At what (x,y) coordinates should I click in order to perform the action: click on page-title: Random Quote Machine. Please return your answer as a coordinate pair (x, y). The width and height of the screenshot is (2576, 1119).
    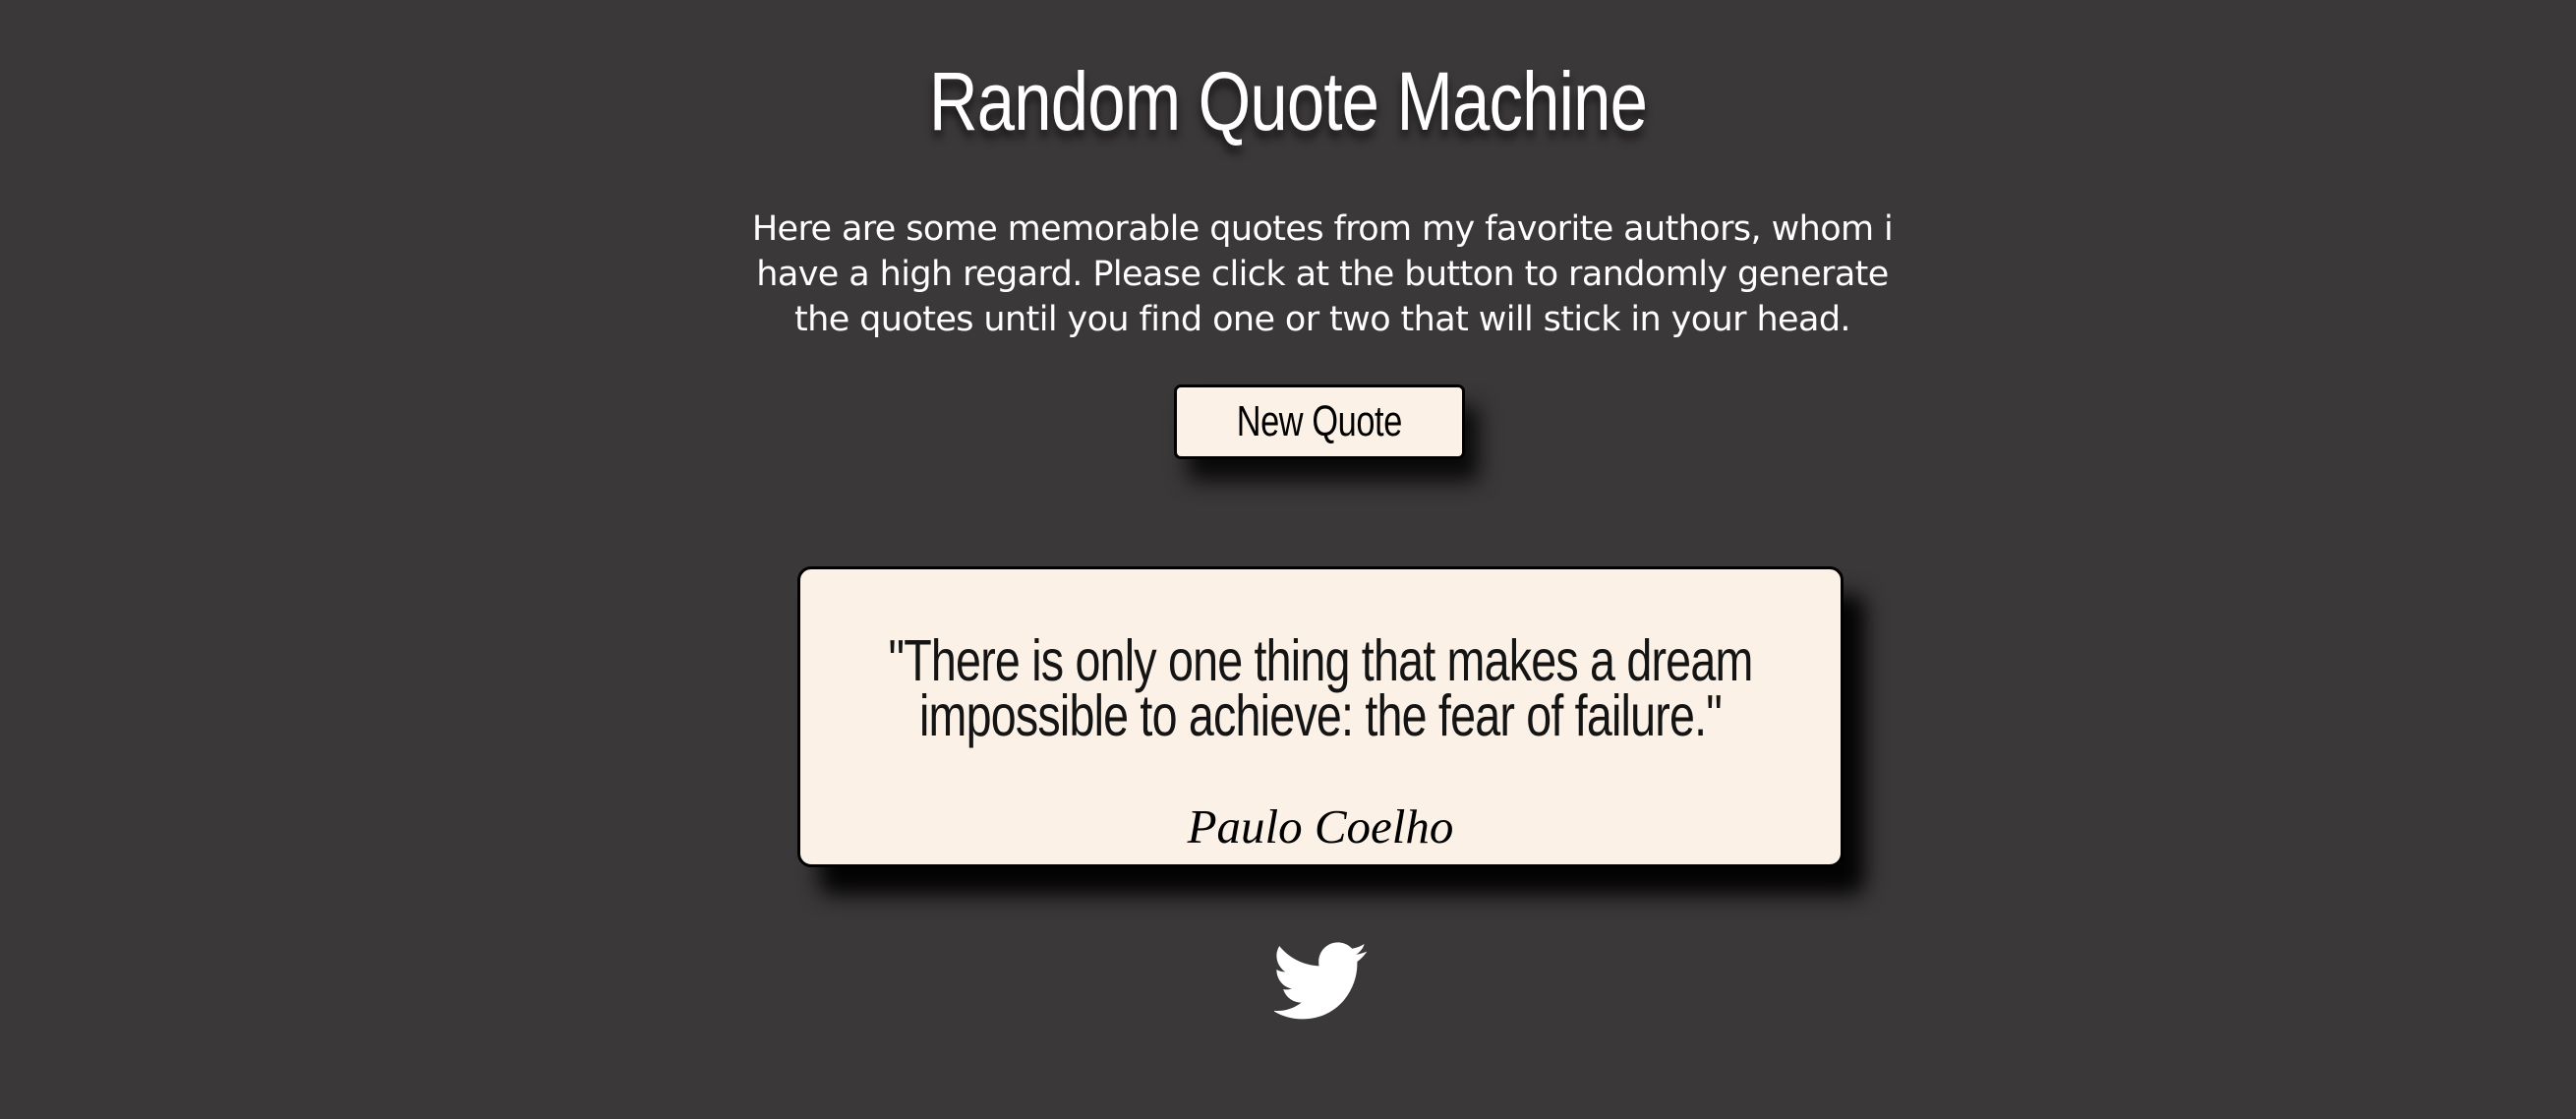
    Looking at the image, I should click on (1288, 101).